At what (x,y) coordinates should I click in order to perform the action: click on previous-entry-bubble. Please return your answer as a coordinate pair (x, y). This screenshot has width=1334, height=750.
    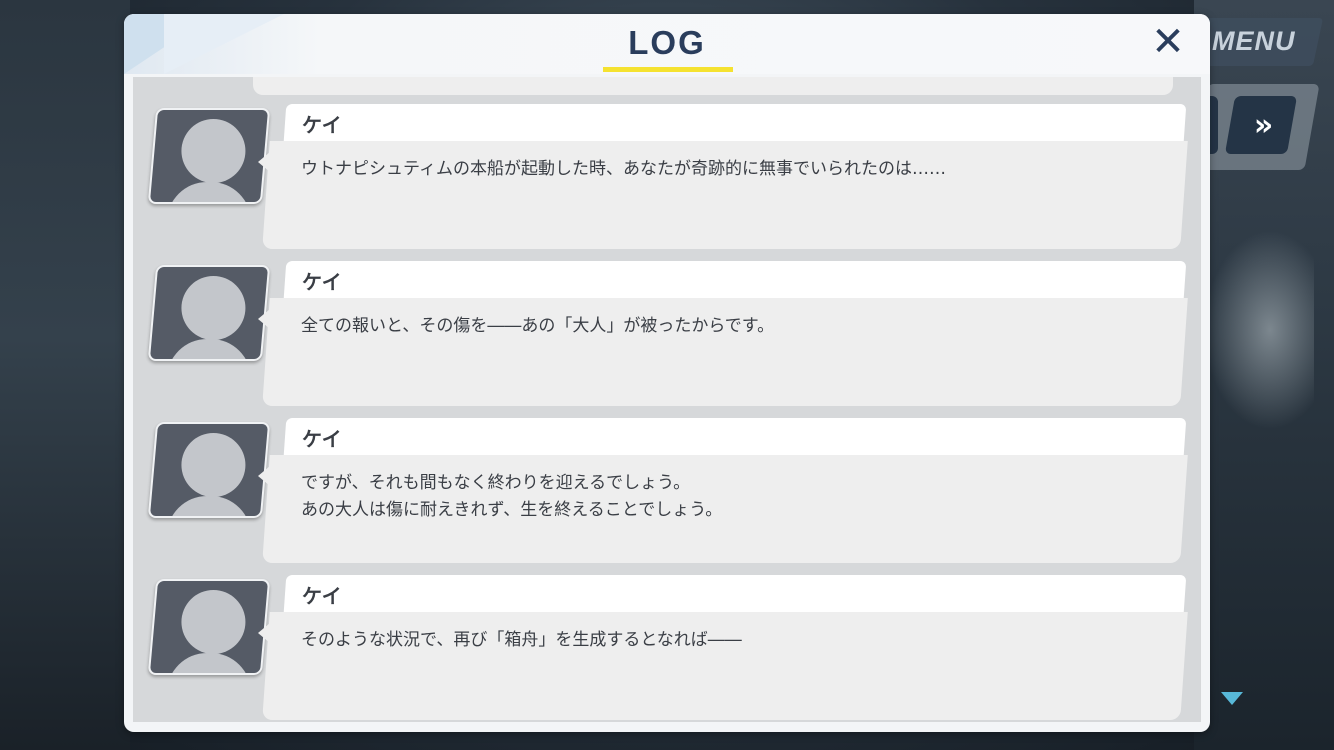
    Looking at the image, I should click on (713, 86).